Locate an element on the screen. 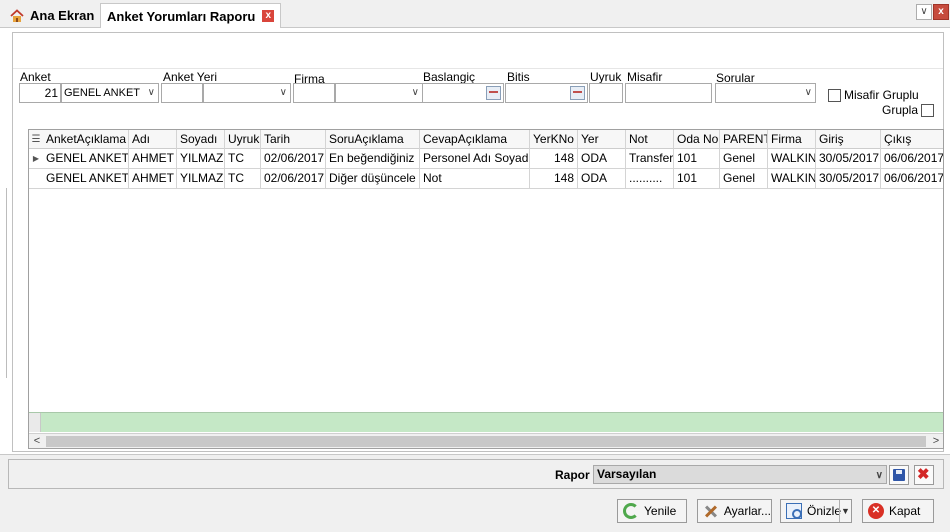 The height and width of the screenshot is (532, 950). anket-combo: GENEL ANKET ∨ is located at coordinates (110, 93).